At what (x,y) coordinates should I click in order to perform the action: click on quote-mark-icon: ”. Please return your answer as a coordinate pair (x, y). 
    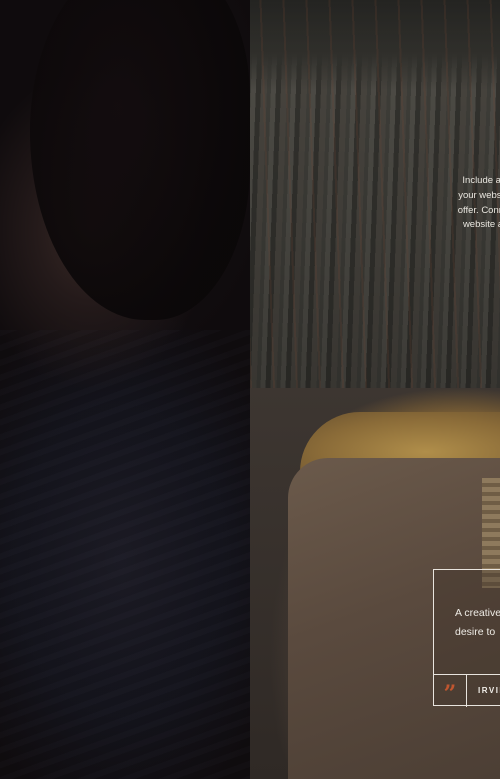
    Looking at the image, I should click on (450, 691).